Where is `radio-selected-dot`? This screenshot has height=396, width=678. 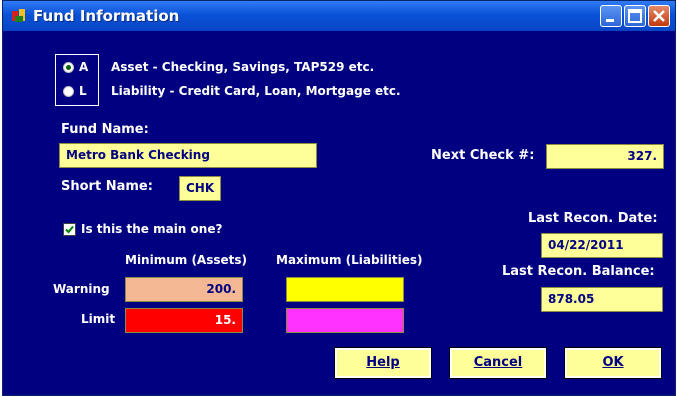 radio-selected-dot is located at coordinates (68, 67).